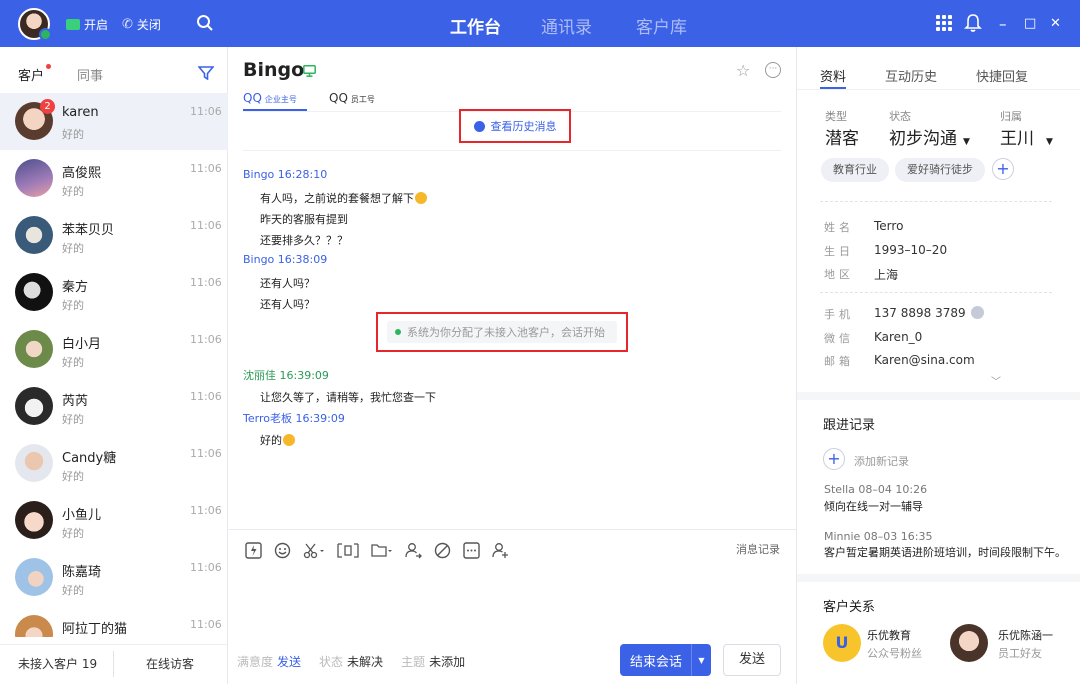  I want to click on contact-name: 高俊熙, so click(82, 173).